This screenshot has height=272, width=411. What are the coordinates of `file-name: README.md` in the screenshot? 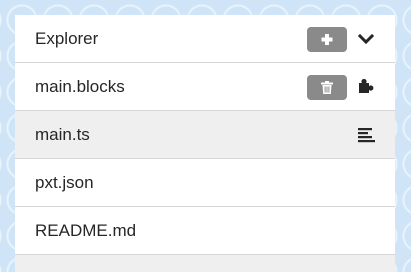 It's located at (86, 230).